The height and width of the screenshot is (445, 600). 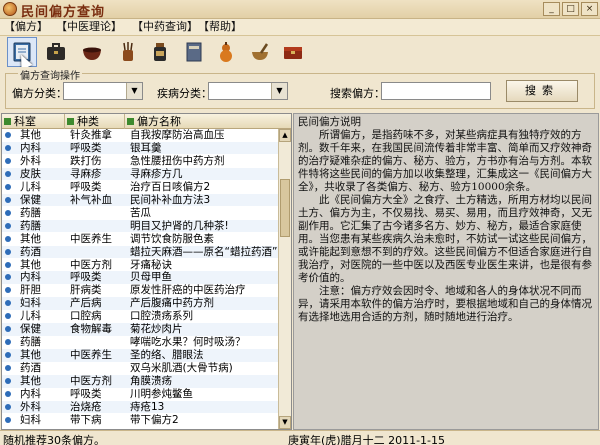 What do you see at coordinates (140, 226) in the screenshot?
I see `table-row: 药膳 明目又护肾的几种茶!` at bounding box center [140, 226].